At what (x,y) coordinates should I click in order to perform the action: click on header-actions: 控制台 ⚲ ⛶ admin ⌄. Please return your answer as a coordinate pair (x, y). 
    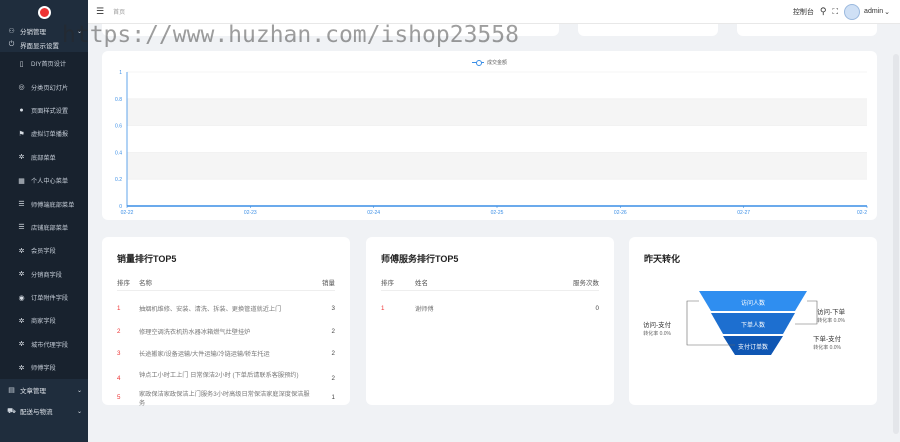
    Looking at the image, I should click on (838, 11).